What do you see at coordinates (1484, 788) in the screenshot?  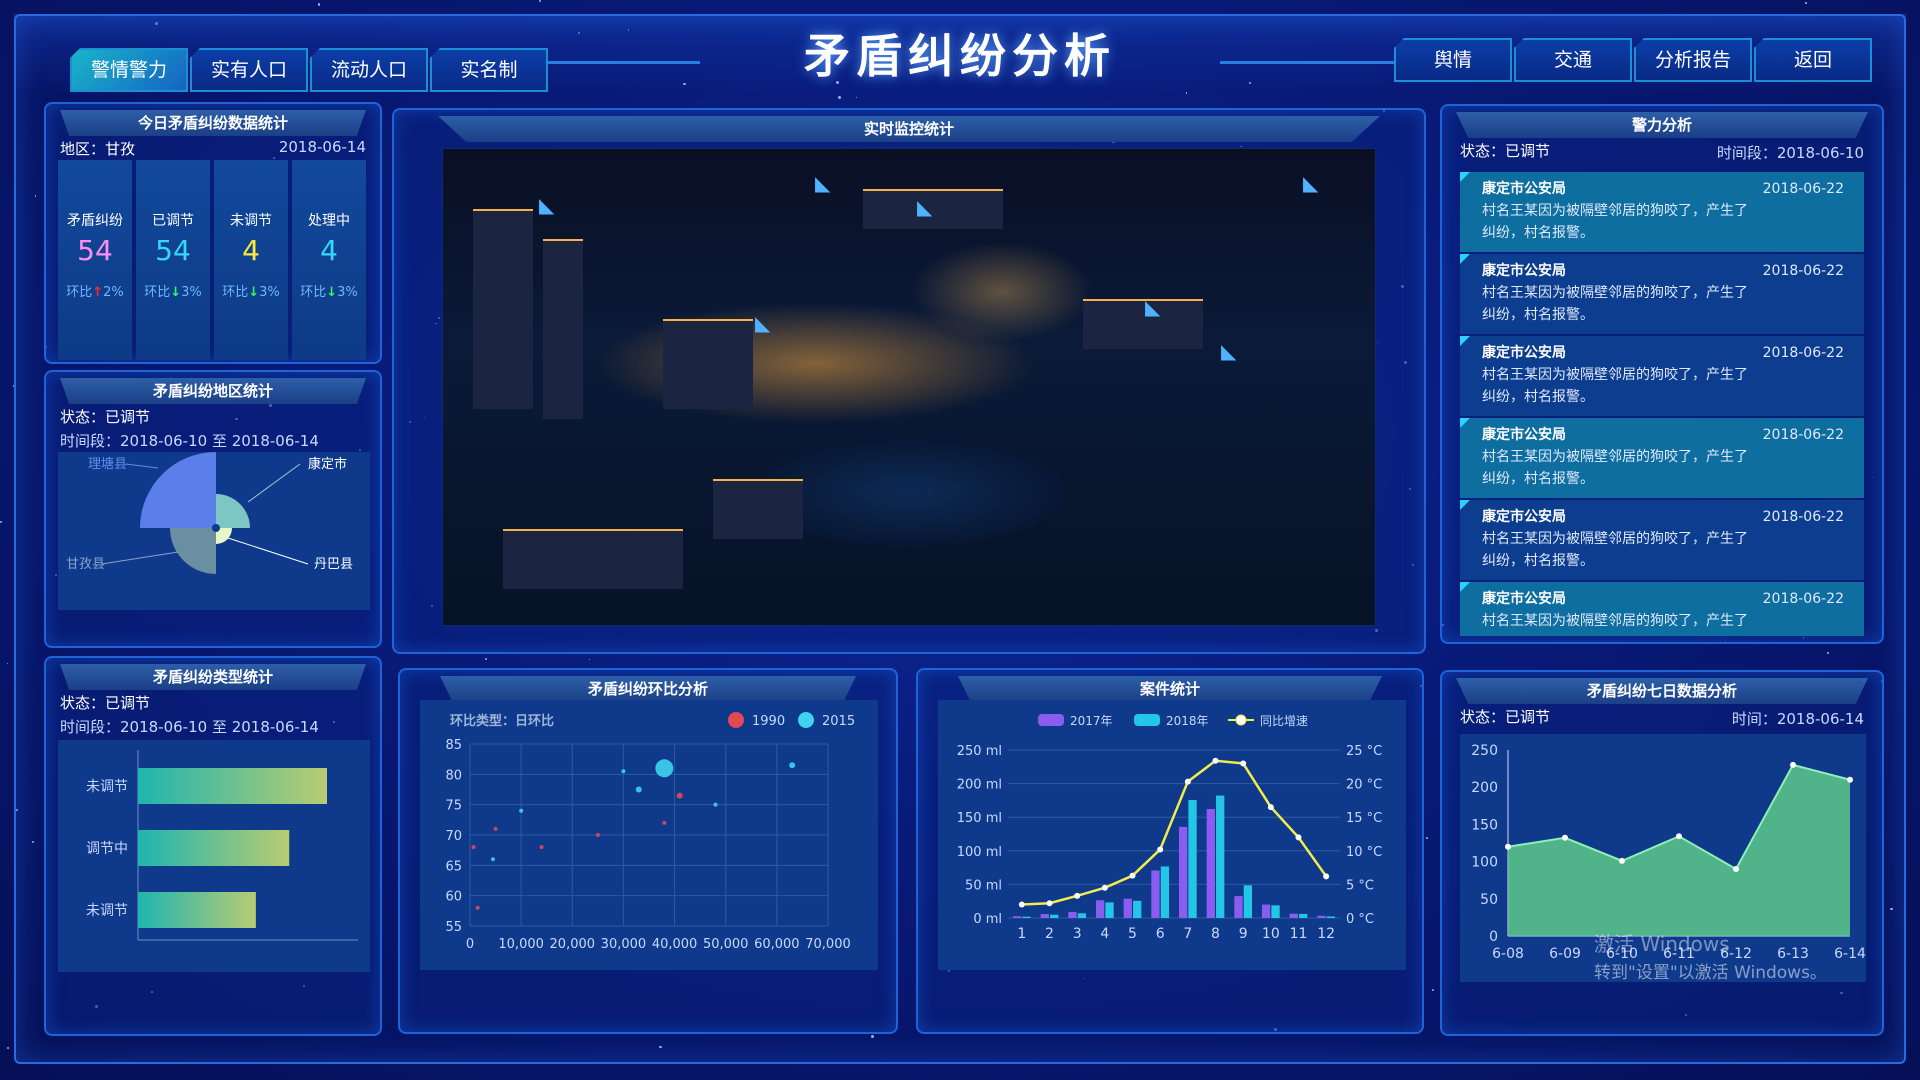 I see `y-tick-label: 200` at bounding box center [1484, 788].